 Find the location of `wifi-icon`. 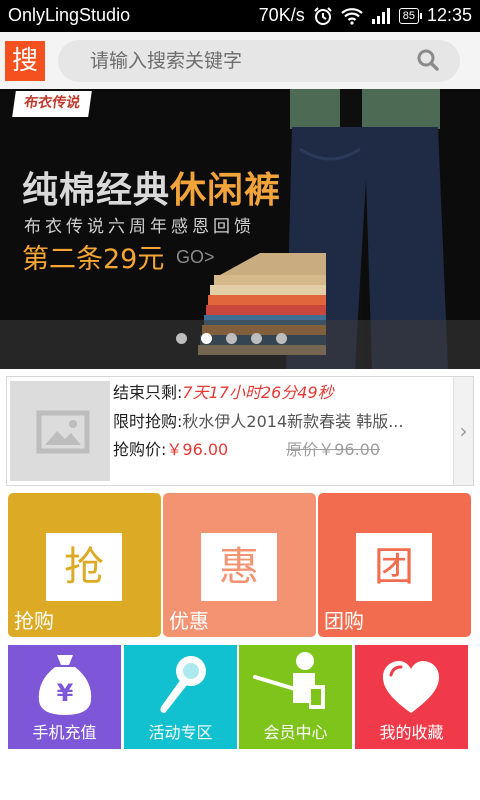

wifi-icon is located at coordinates (351, 16).